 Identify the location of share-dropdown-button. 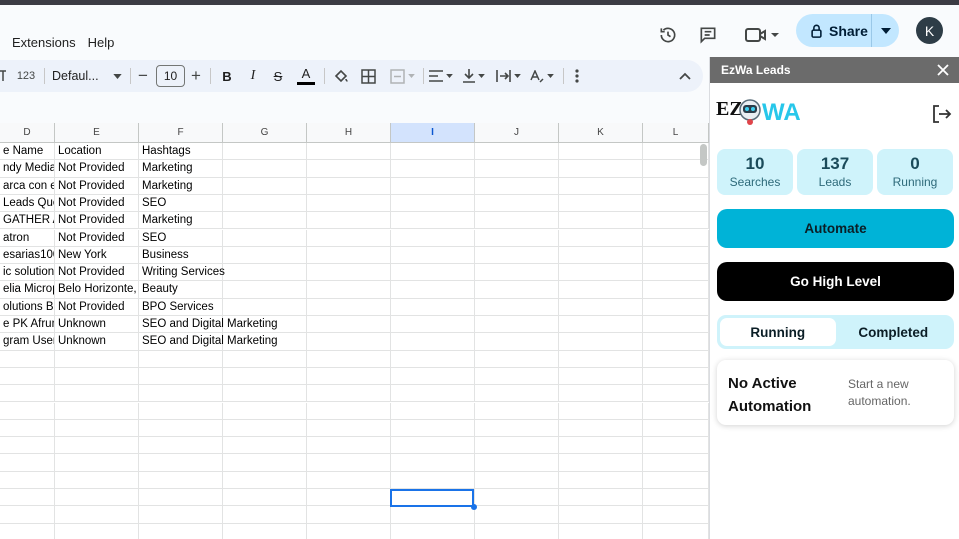
(885, 30).